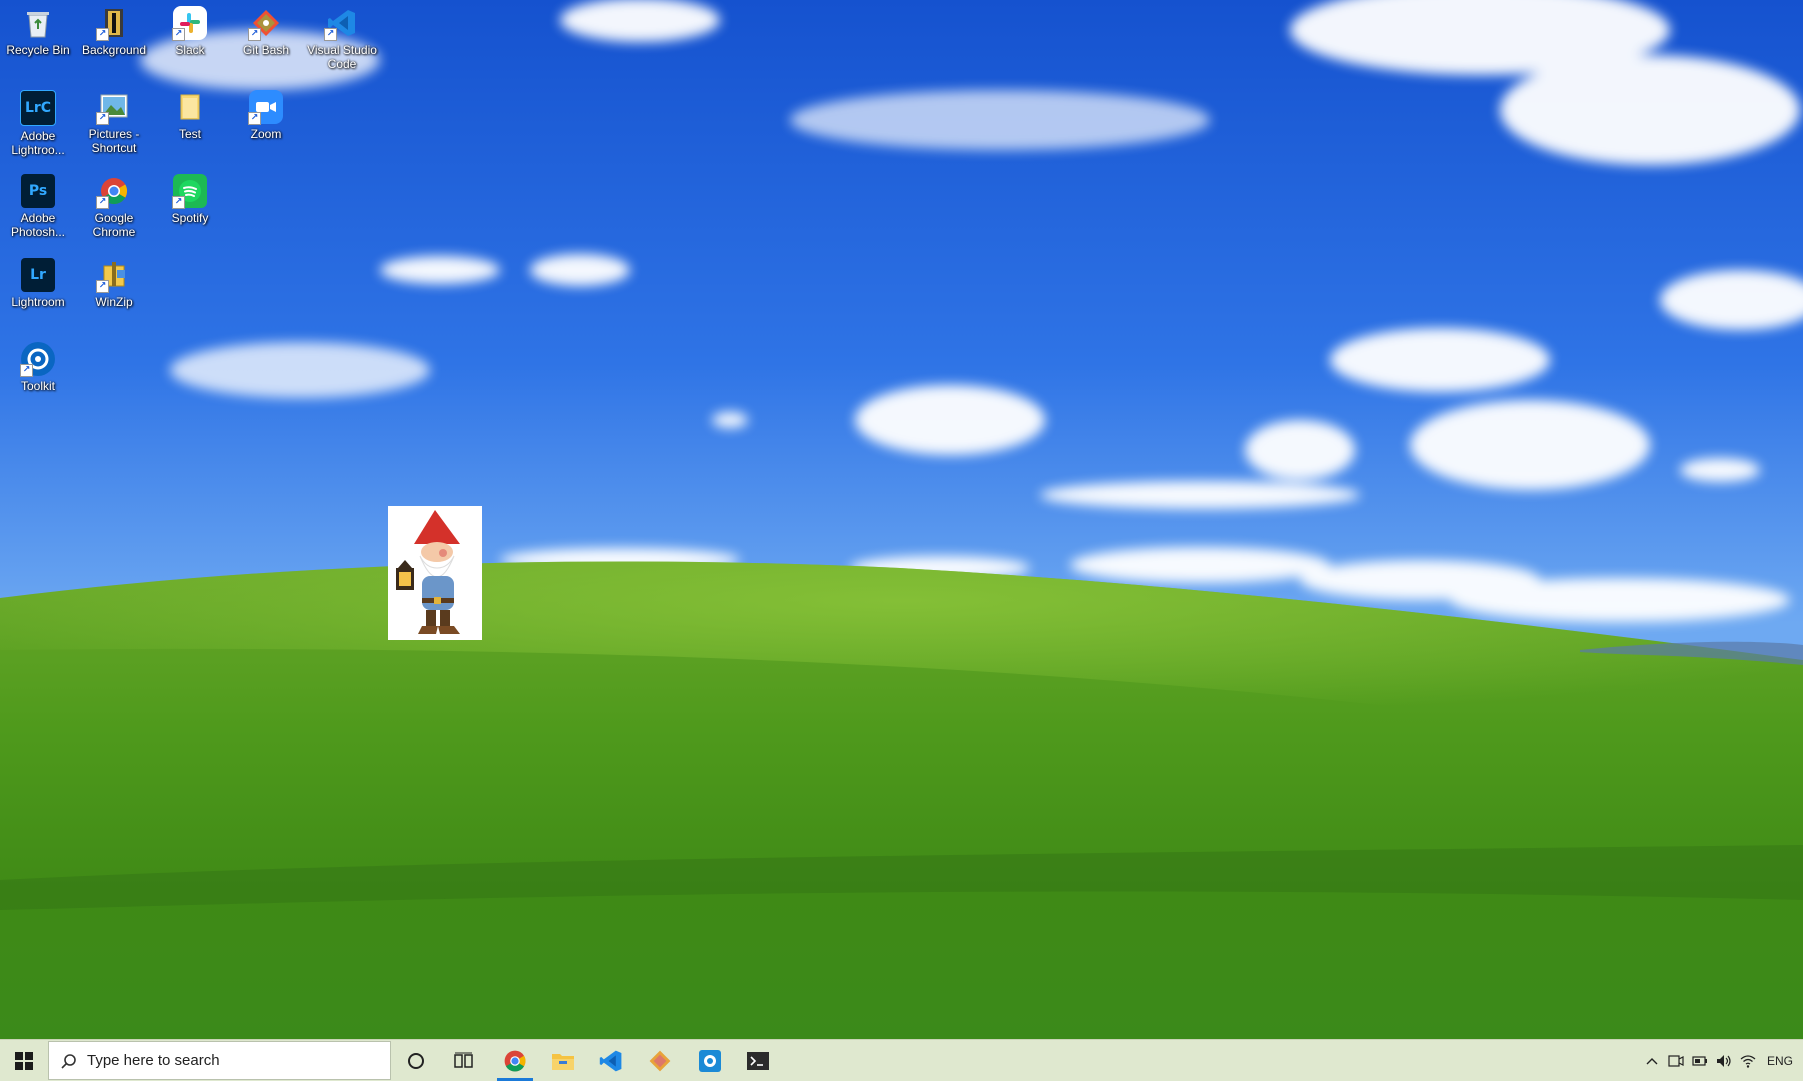 The height and width of the screenshot is (1081, 1803). Describe the element at coordinates (190, 50) in the screenshot. I see `desktop-icon-label: Slack` at that location.